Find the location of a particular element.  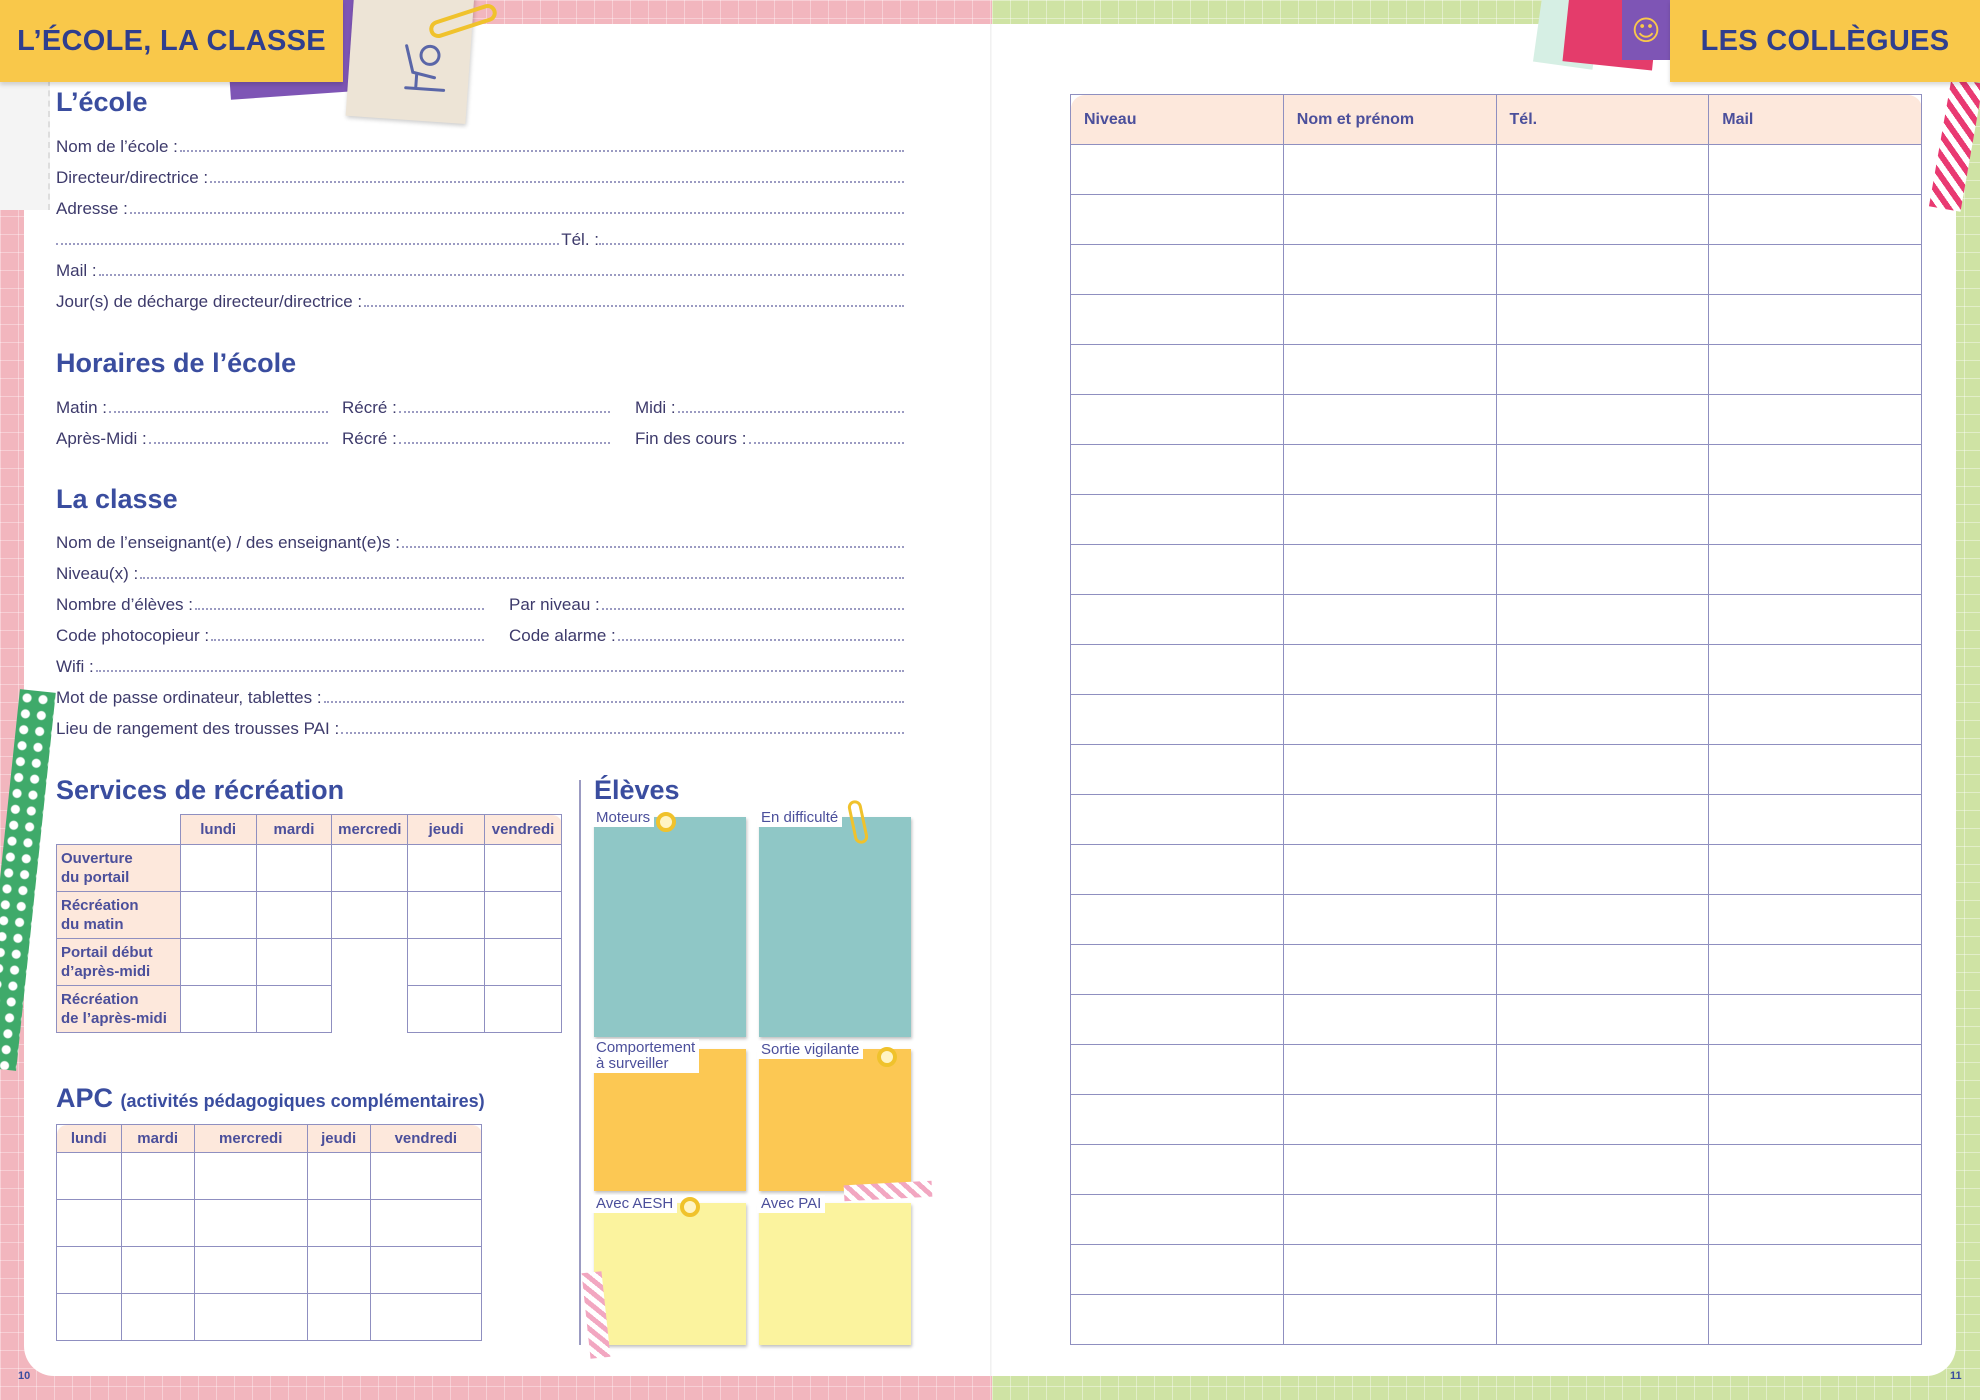

recre-matin-field: Récré : is located at coordinates (476, 405).